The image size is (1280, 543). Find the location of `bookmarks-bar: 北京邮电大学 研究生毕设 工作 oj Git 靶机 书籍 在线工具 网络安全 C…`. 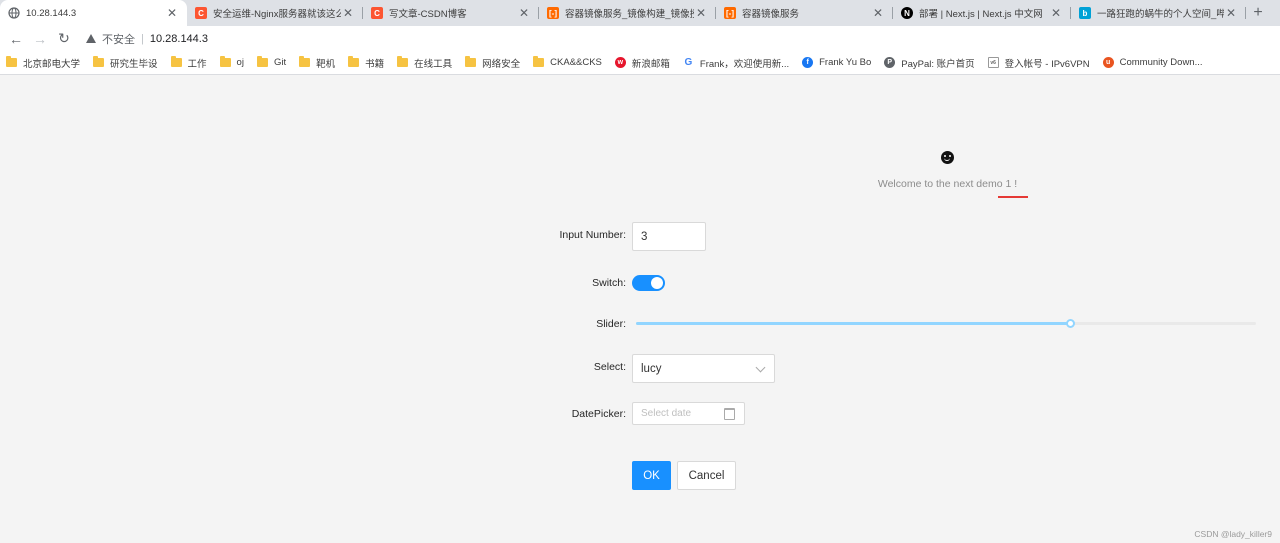

bookmarks-bar: 北京邮电大学 研究生毕设 工作 oj Git 靶机 书籍 在线工具 网络安全 C… is located at coordinates (640, 63).